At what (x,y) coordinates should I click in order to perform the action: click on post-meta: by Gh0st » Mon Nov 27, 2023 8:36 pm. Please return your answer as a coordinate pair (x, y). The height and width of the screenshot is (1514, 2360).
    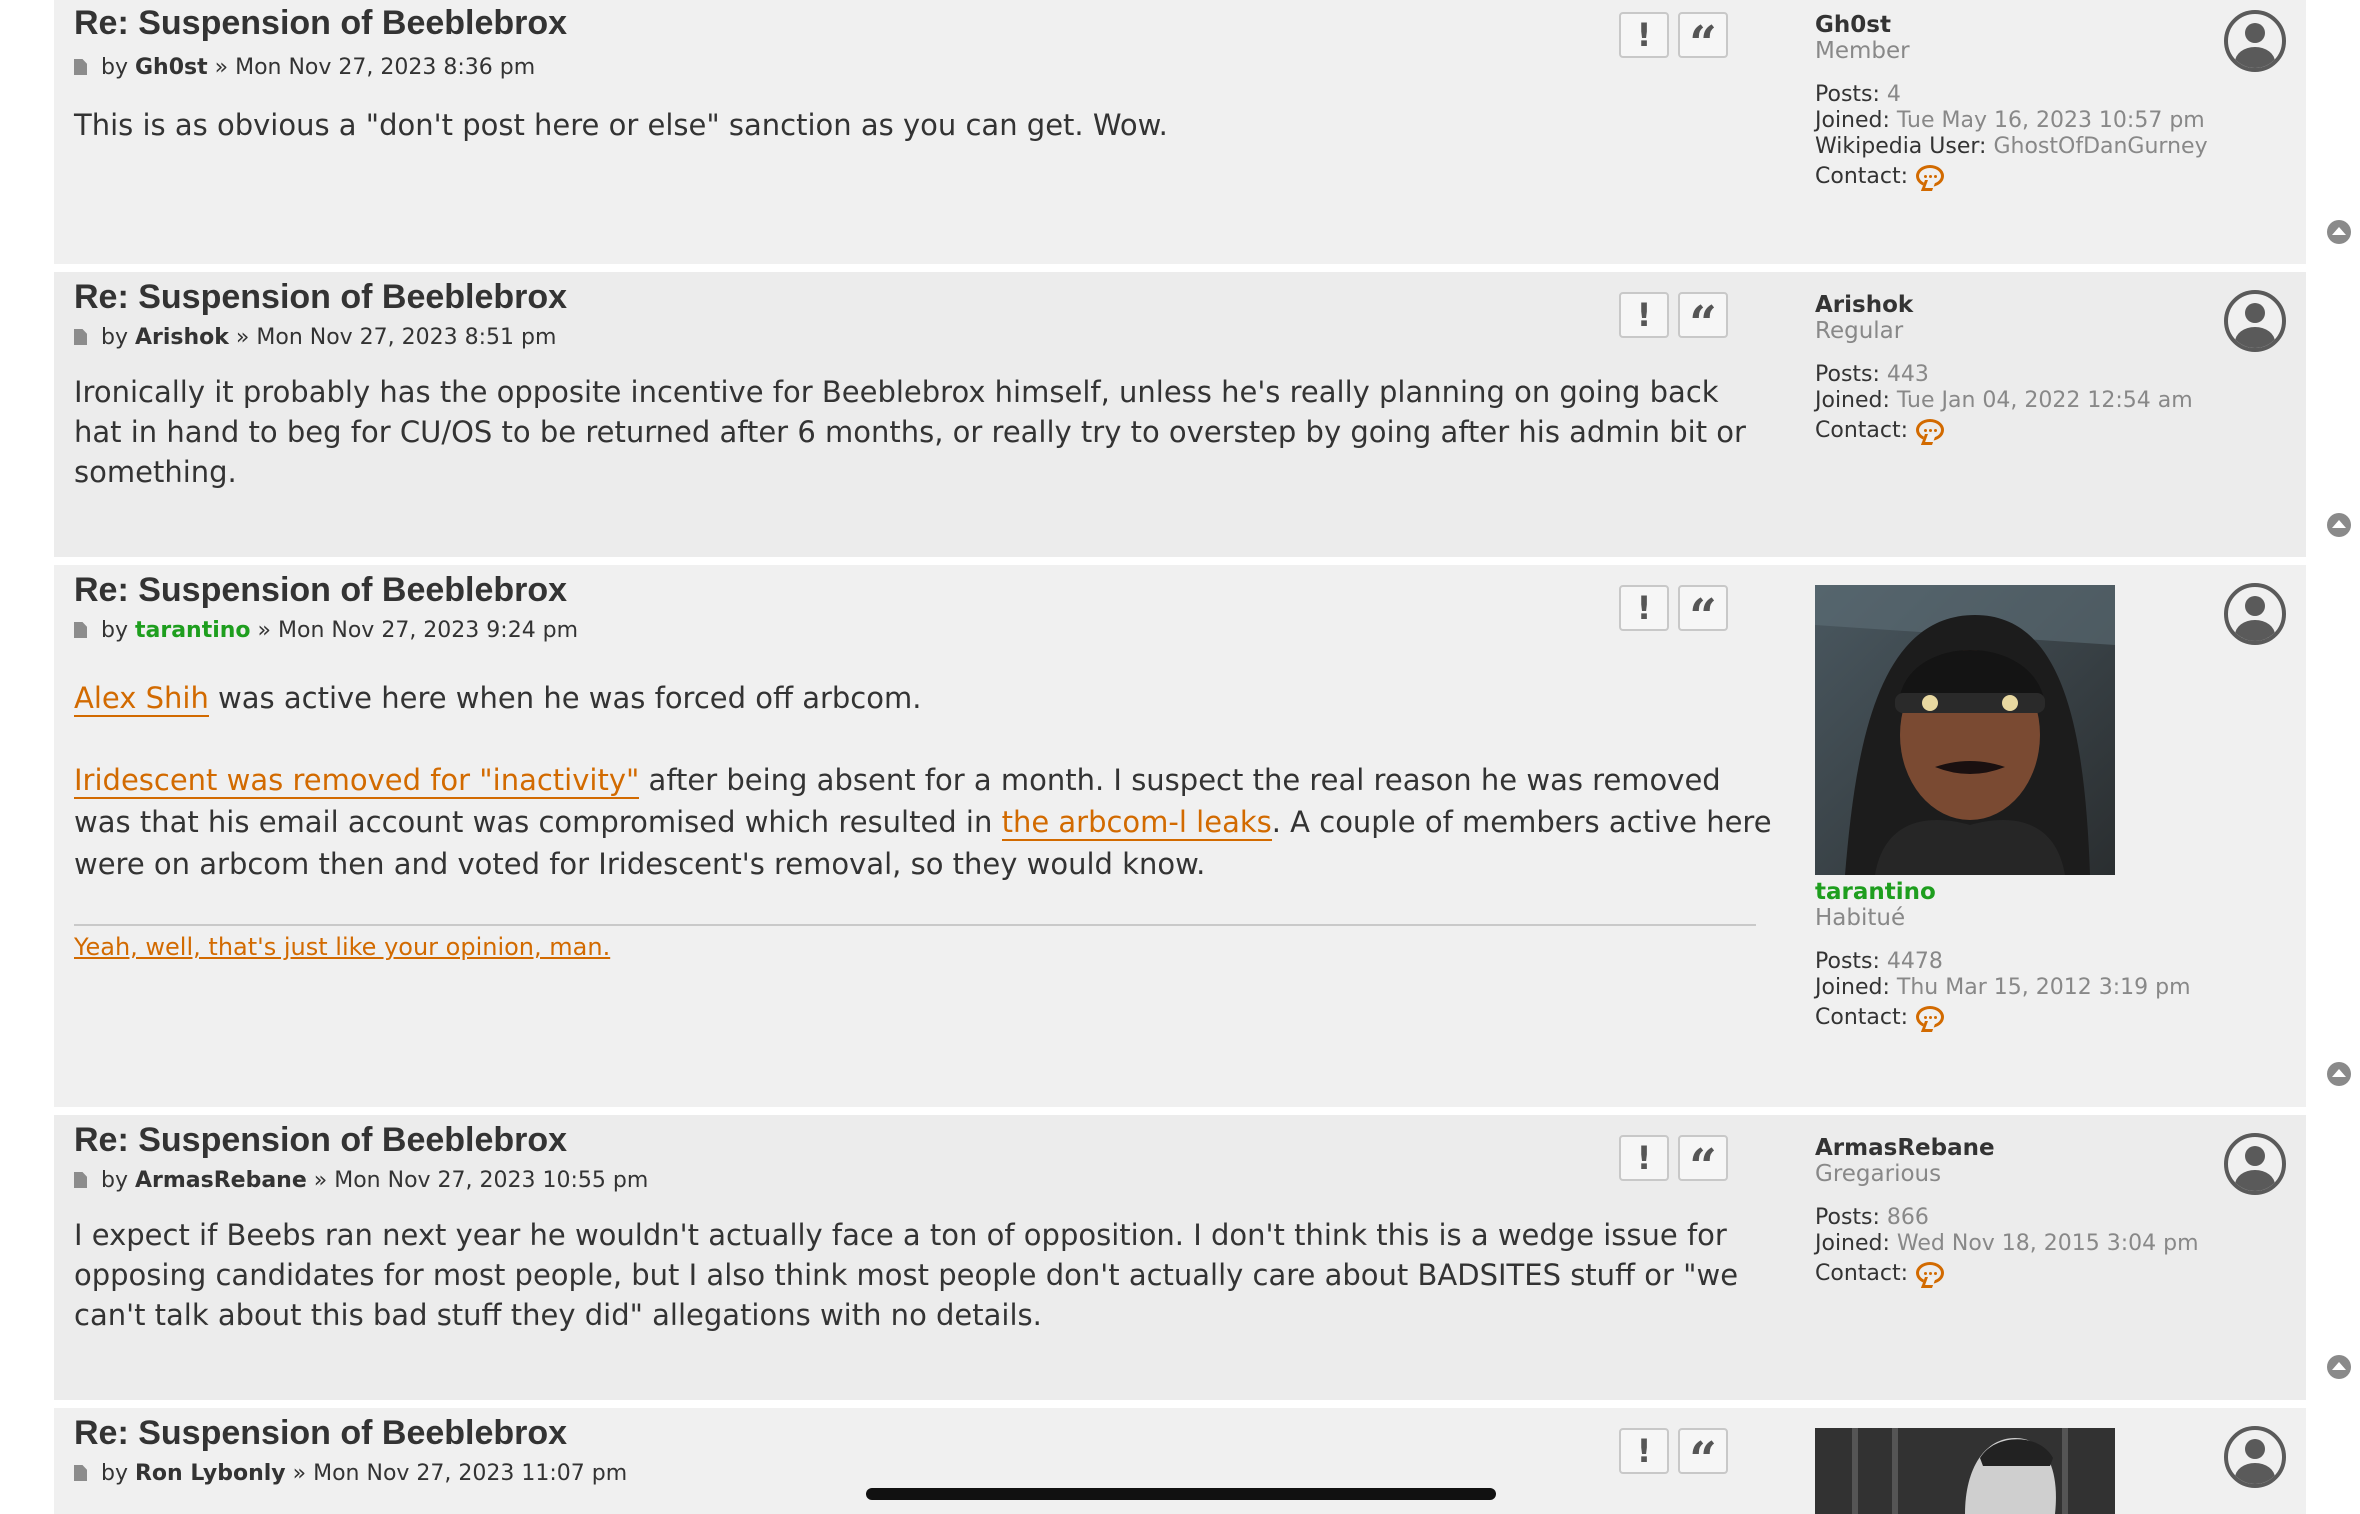
    Looking at the image, I should click on (304, 67).